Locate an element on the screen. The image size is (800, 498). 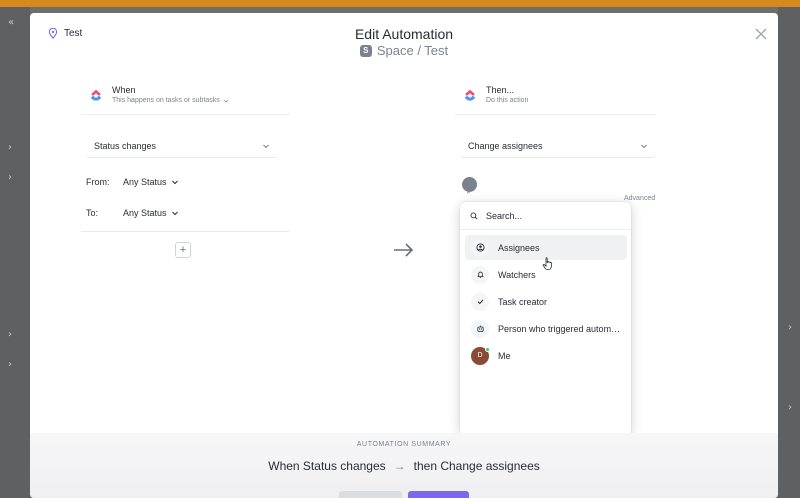
trigger-subtitle: This happens on tasks or subtasks is located at coordinates (170, 100).